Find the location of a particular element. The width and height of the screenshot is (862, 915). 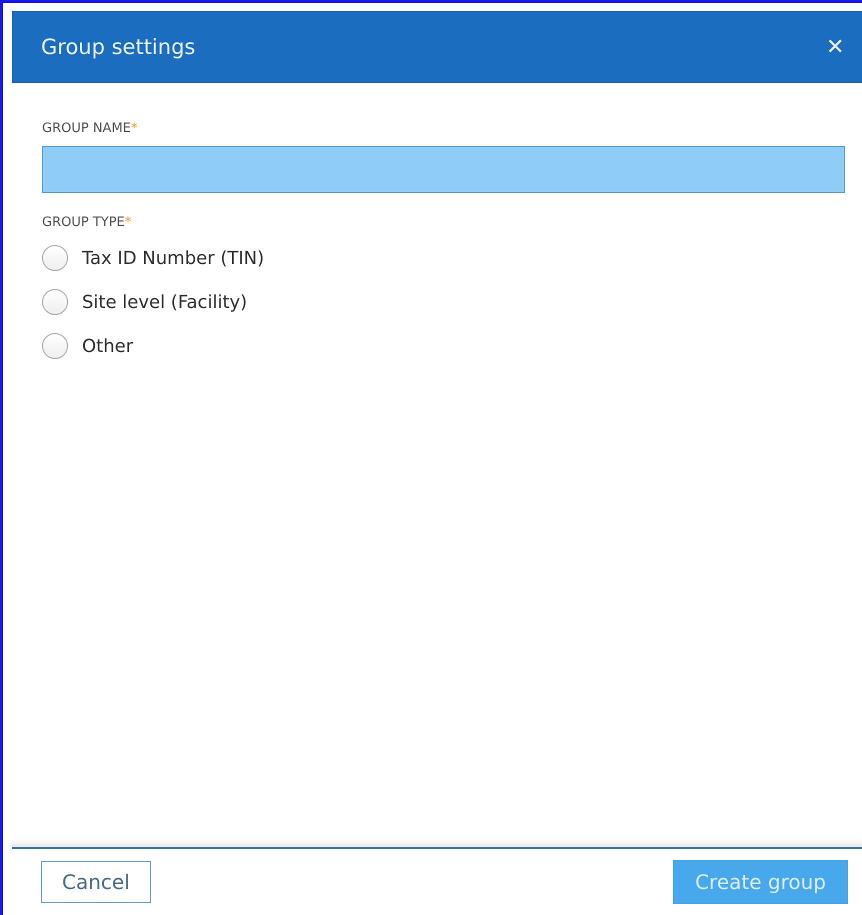

close-button: ✕ is located at coordinates (835, 47).